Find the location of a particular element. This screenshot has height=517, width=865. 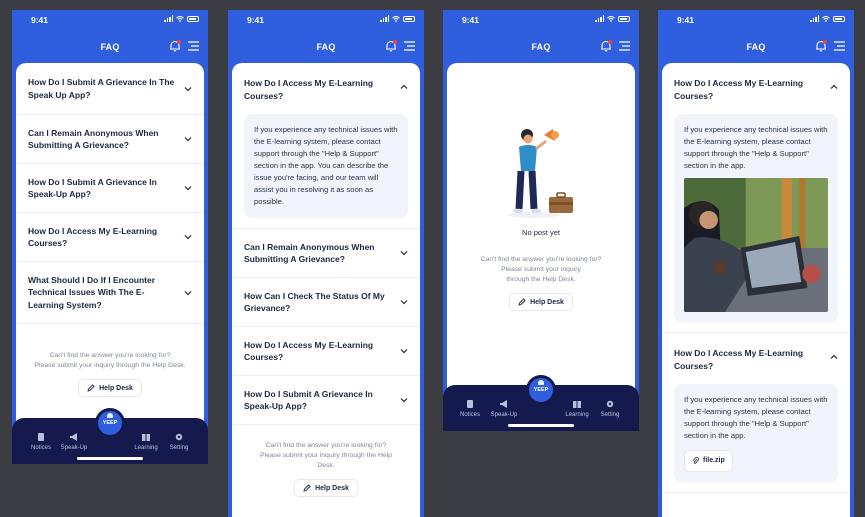

home-indicator is located at coordinates (541, 425).